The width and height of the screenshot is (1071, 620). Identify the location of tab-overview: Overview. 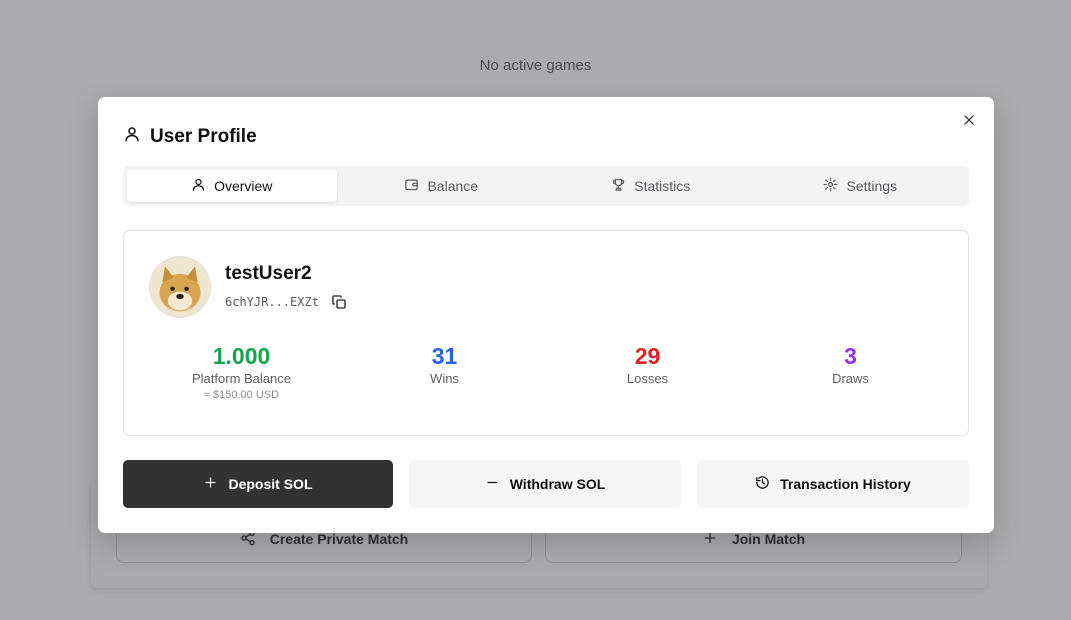
(232, 186).